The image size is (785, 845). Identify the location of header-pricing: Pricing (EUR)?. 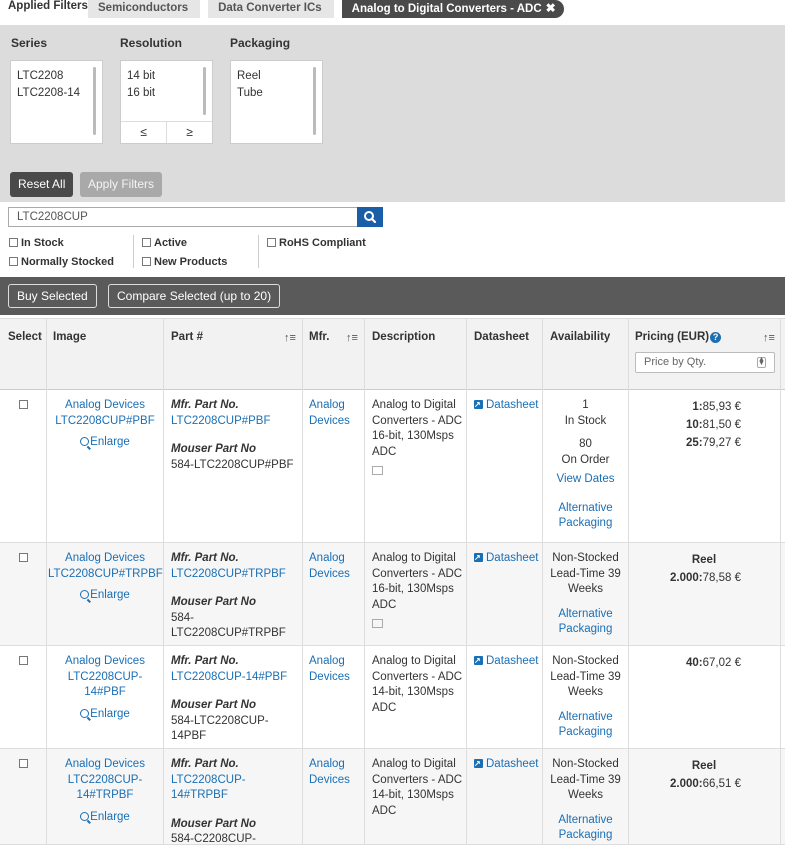
(678, 337).